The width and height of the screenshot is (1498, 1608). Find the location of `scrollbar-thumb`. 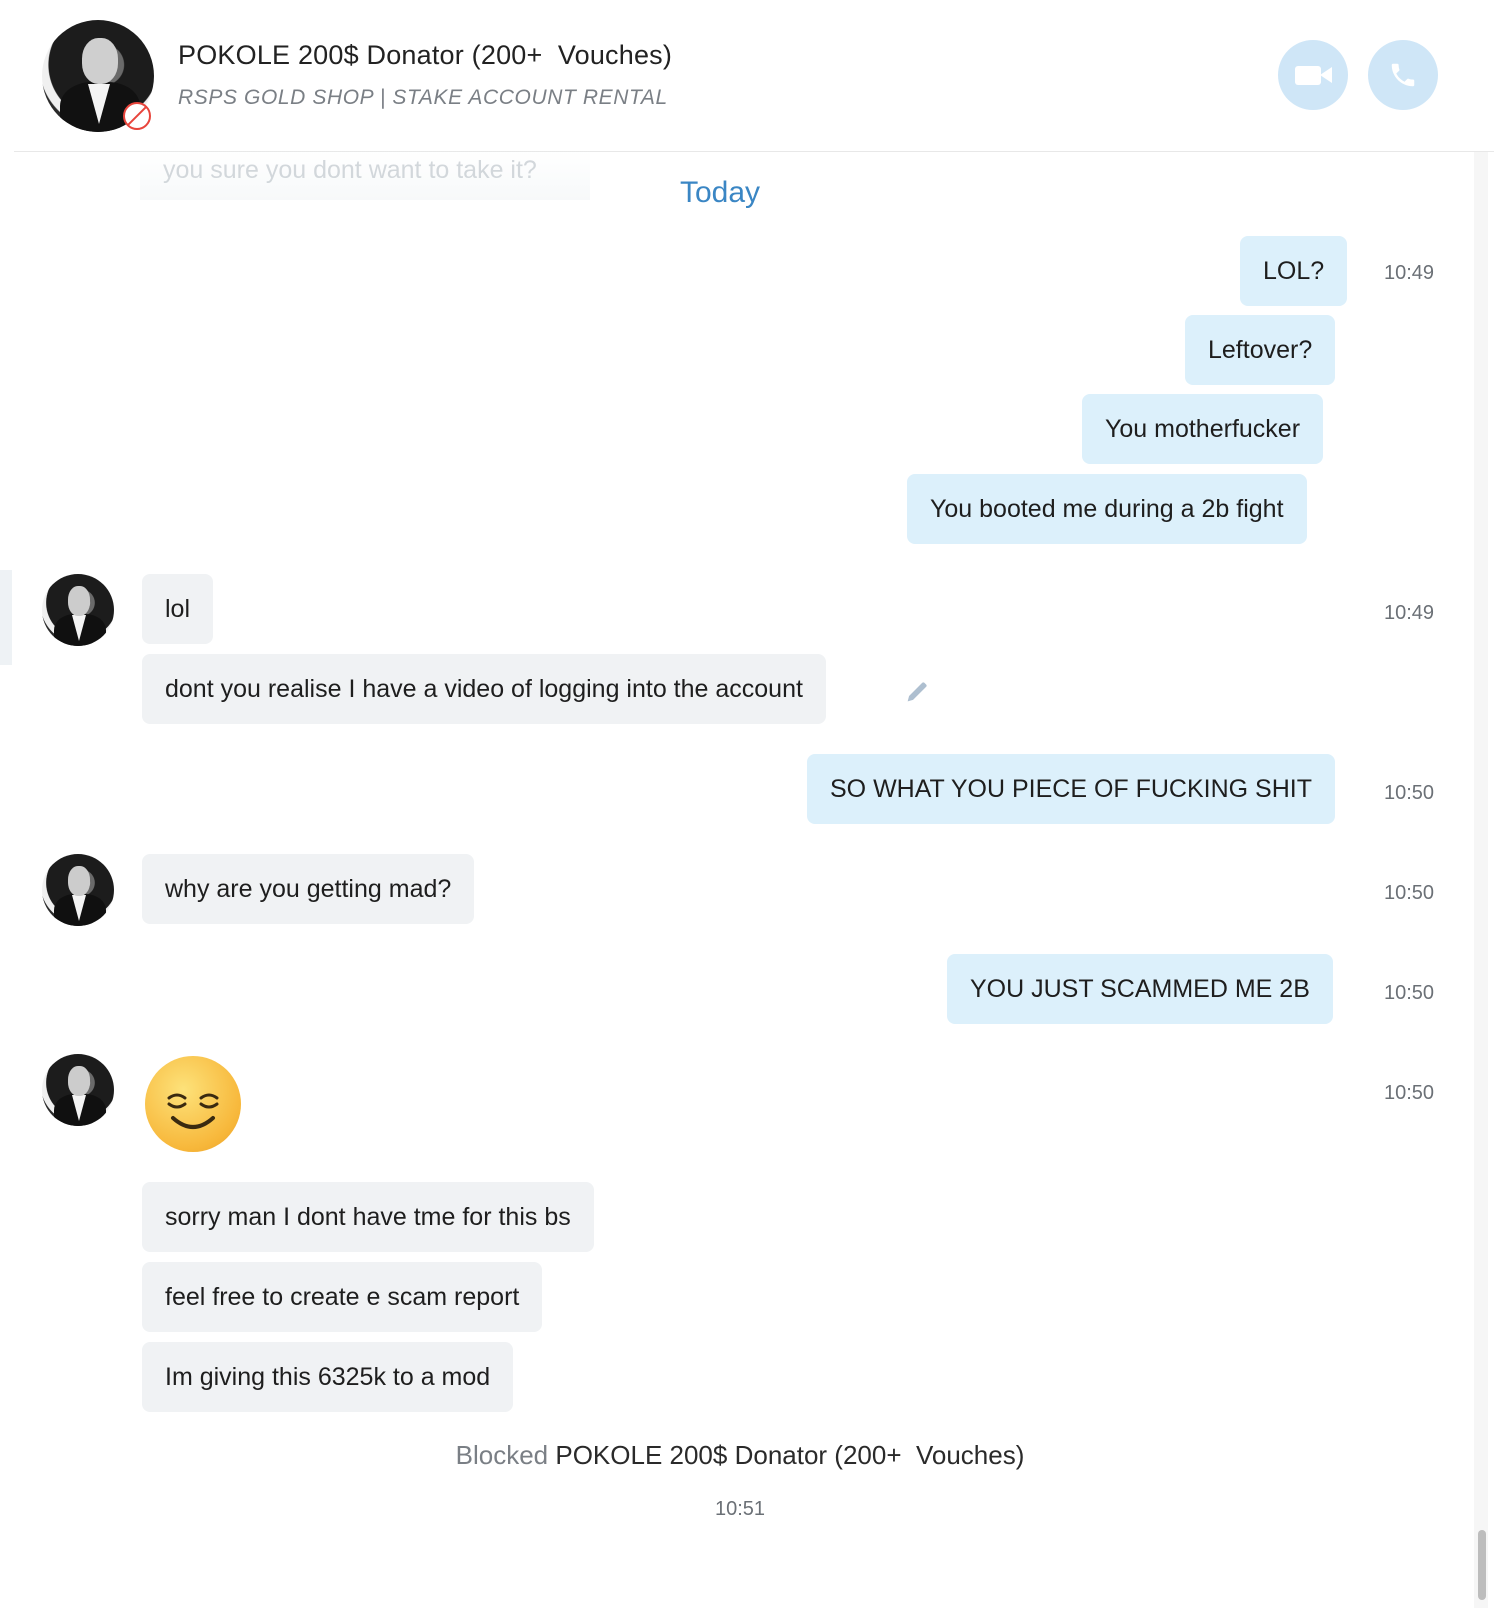

scrollbar-thumb is located at coordinates (1482, 1565).